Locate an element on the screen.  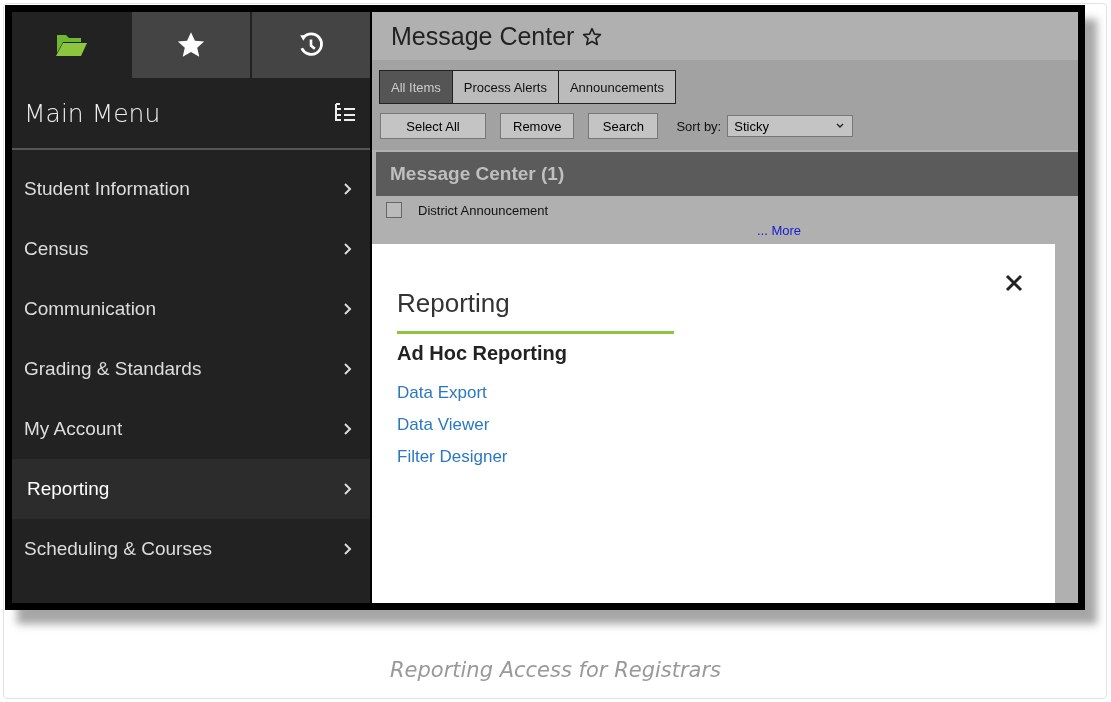
filter-tab: Process Alerts is located at coordinates (505, 87).